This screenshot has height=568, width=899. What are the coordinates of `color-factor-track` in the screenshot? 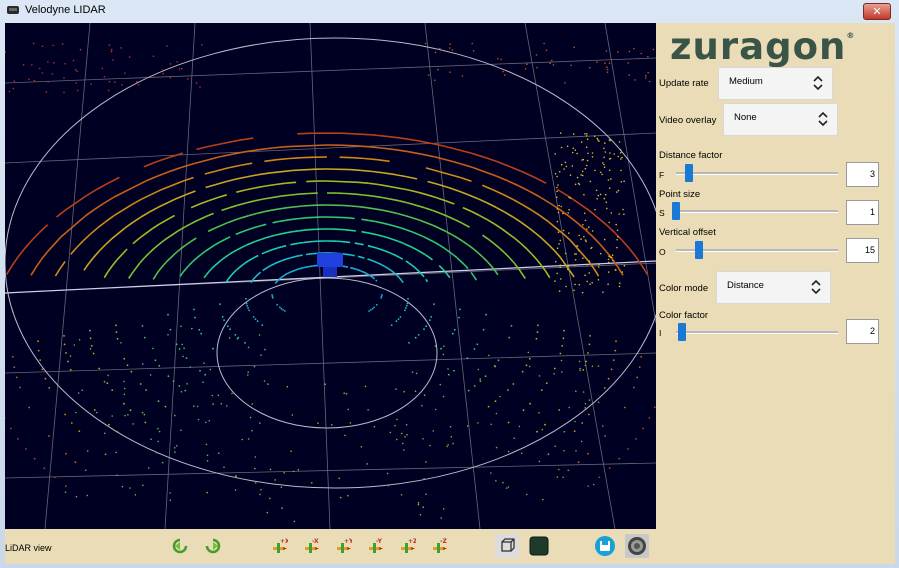 It's located at (757, 332).